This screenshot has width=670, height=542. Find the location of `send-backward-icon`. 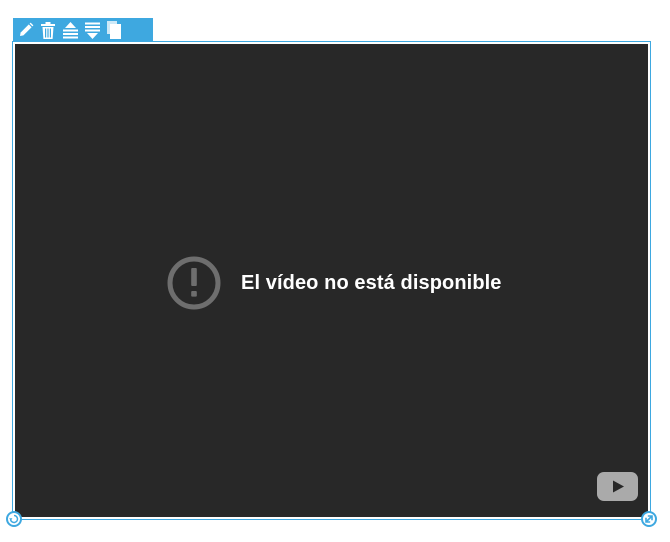

send-backward-icon is located at coordinates (92, 30).